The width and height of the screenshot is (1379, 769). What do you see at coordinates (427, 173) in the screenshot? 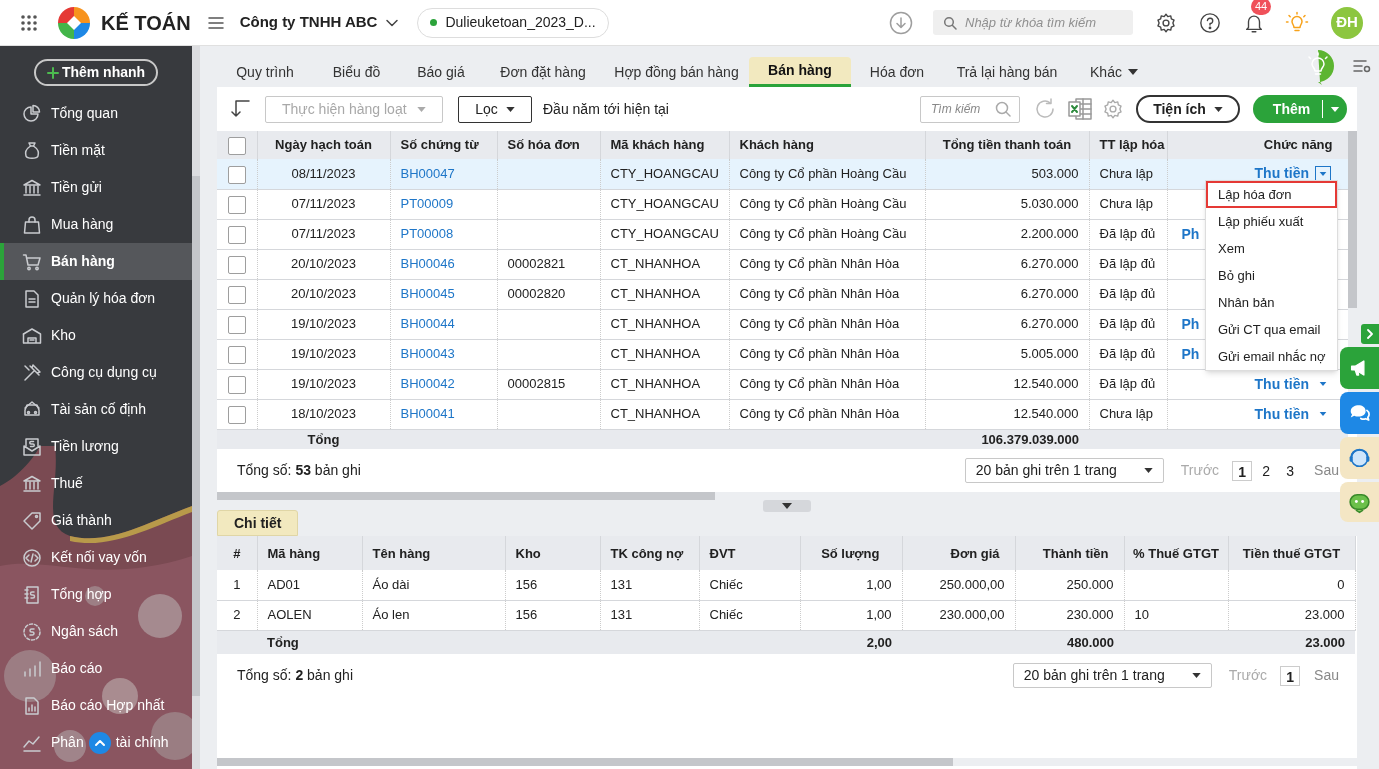
I see `voucher-link: BH00047` at bounding box center [427, 173].